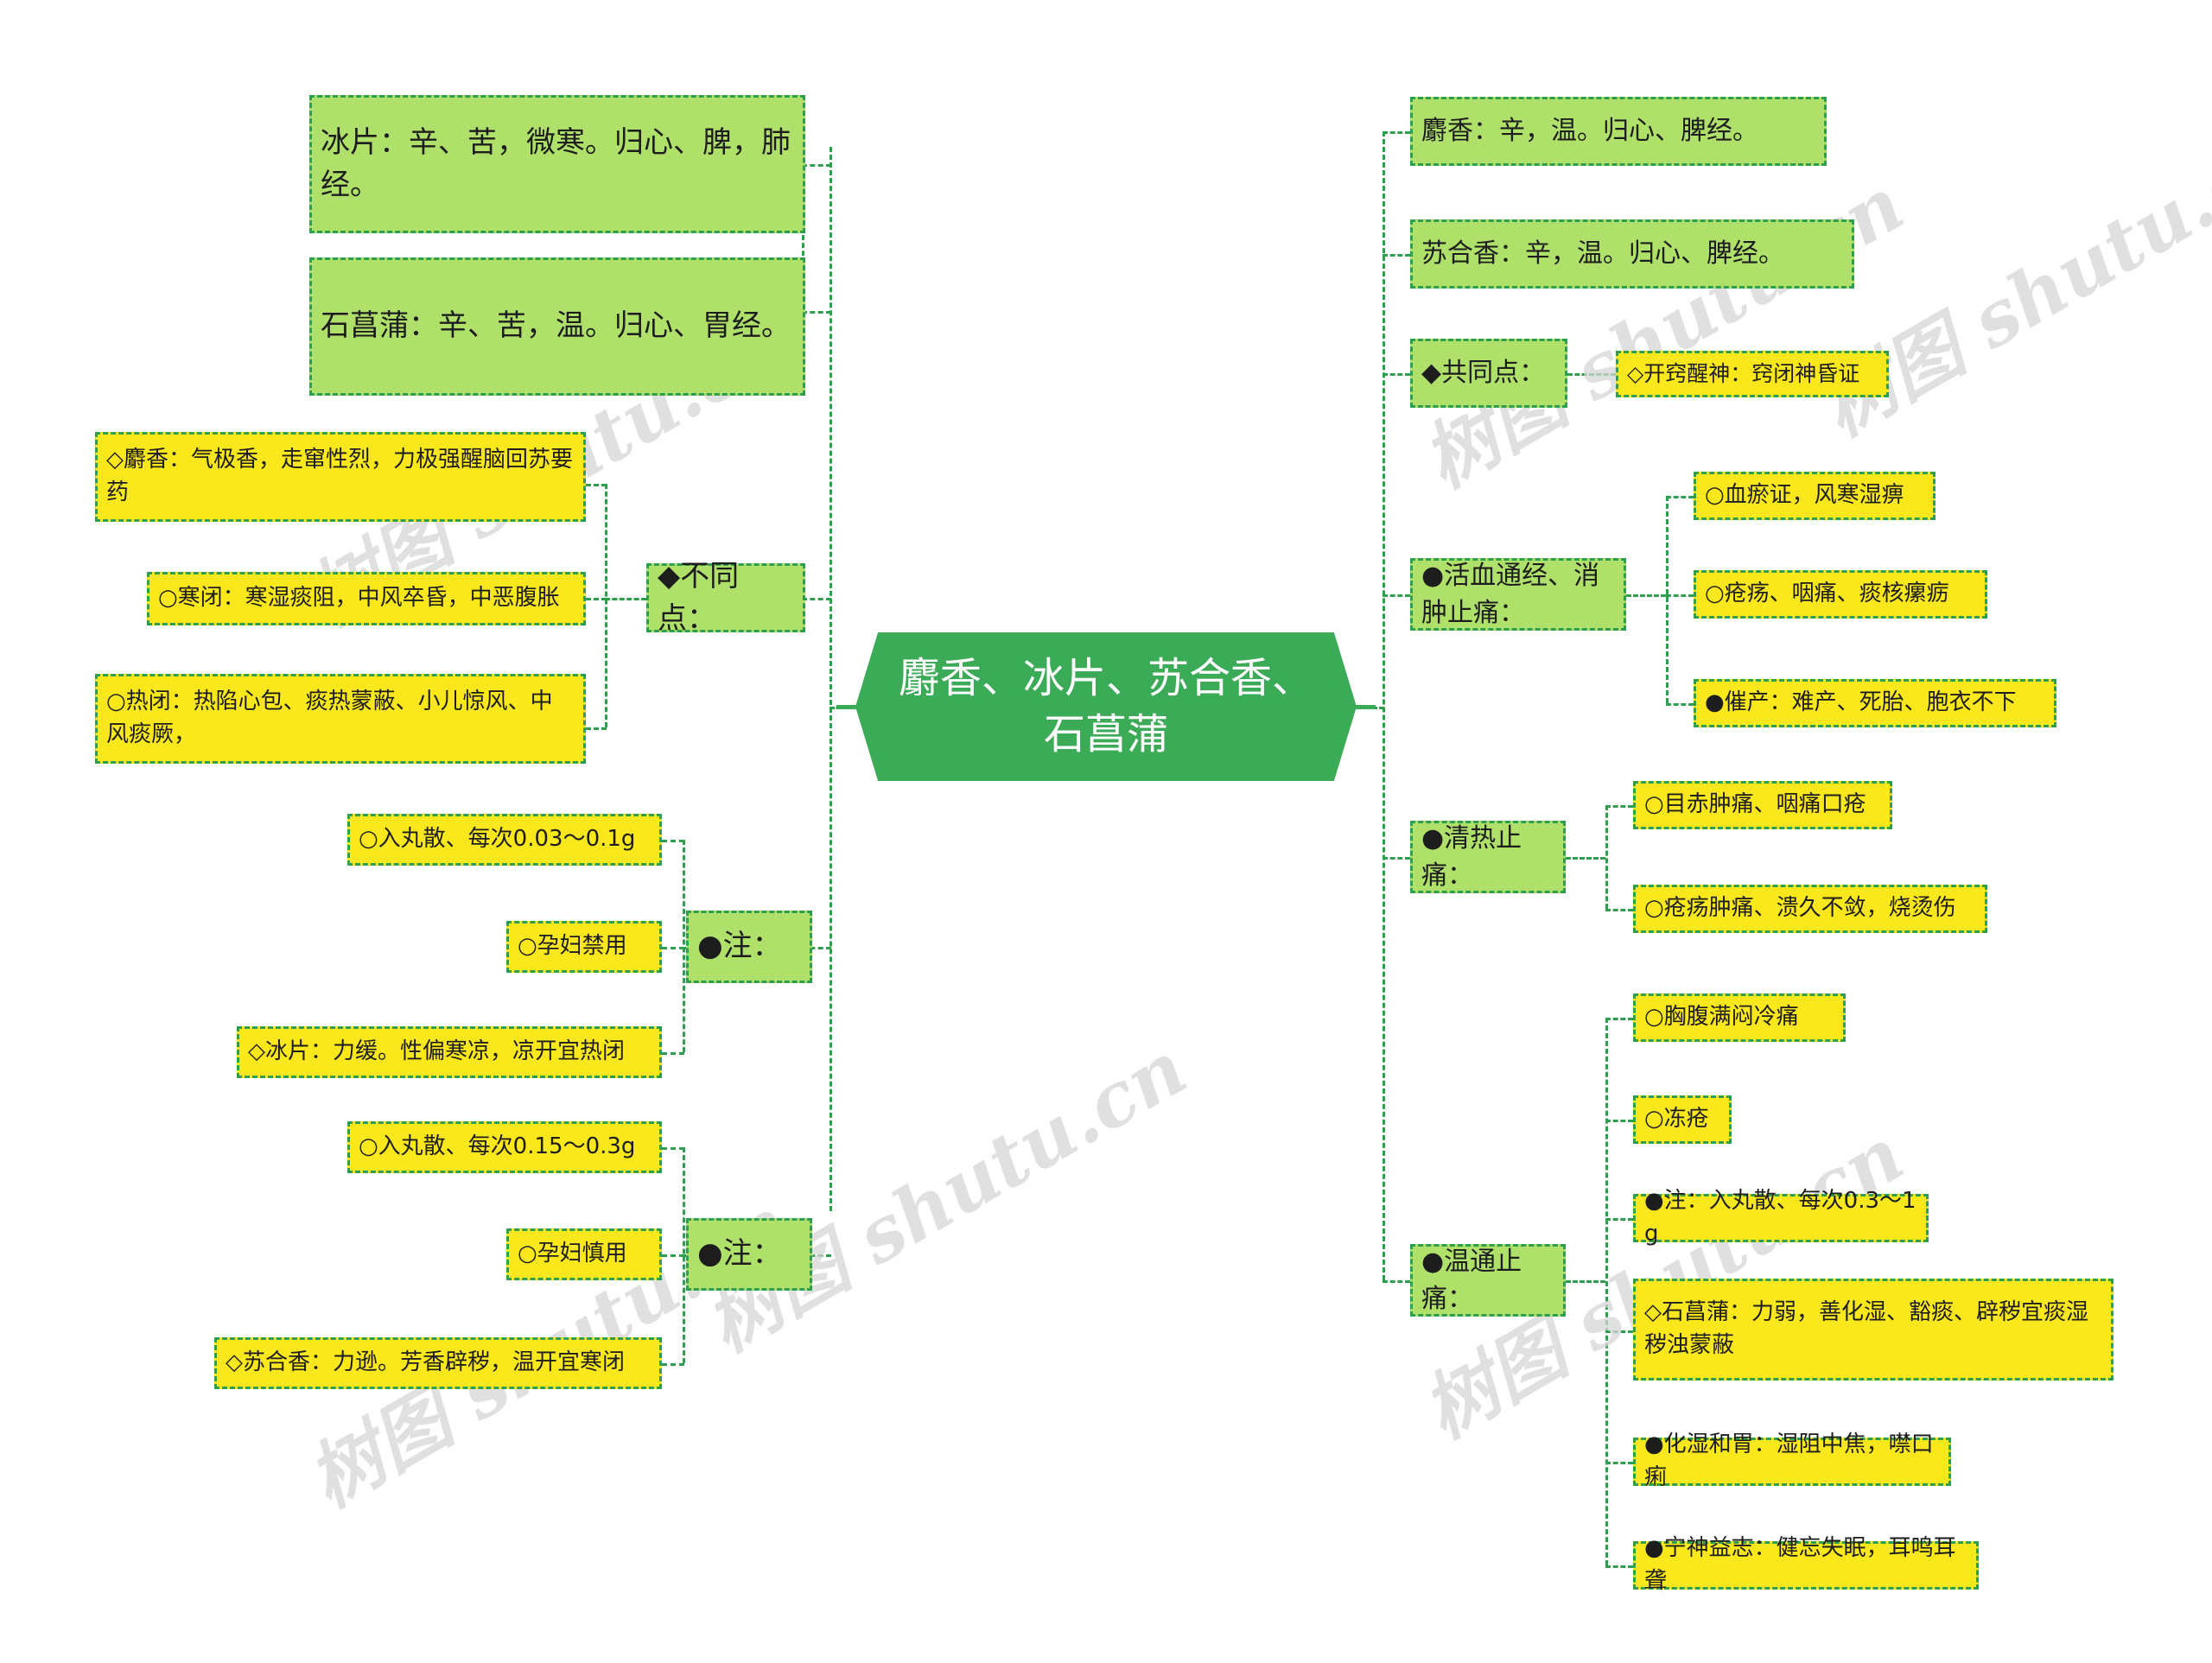 The height and width of the screenshot is (1663, 2212). Describe the element at coordinates (1721, 1018) in the screenshot. I see `node-label: ○胸腹满闷冷痛` at that location.